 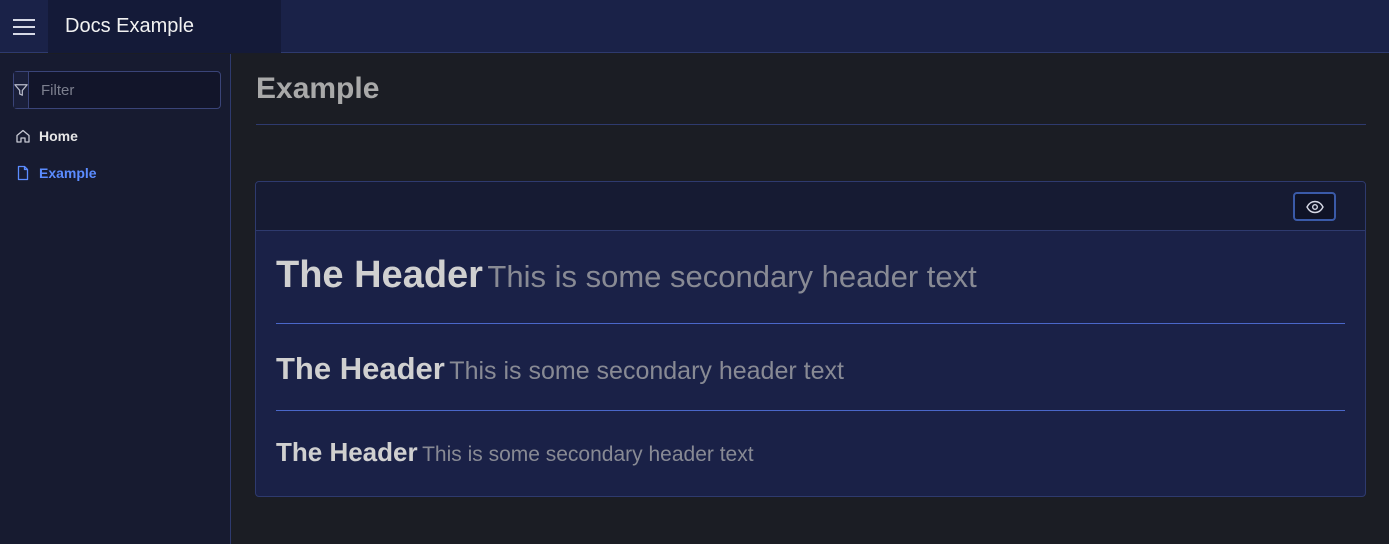 I want to click on filter-icon, so click(x=21, y=90).